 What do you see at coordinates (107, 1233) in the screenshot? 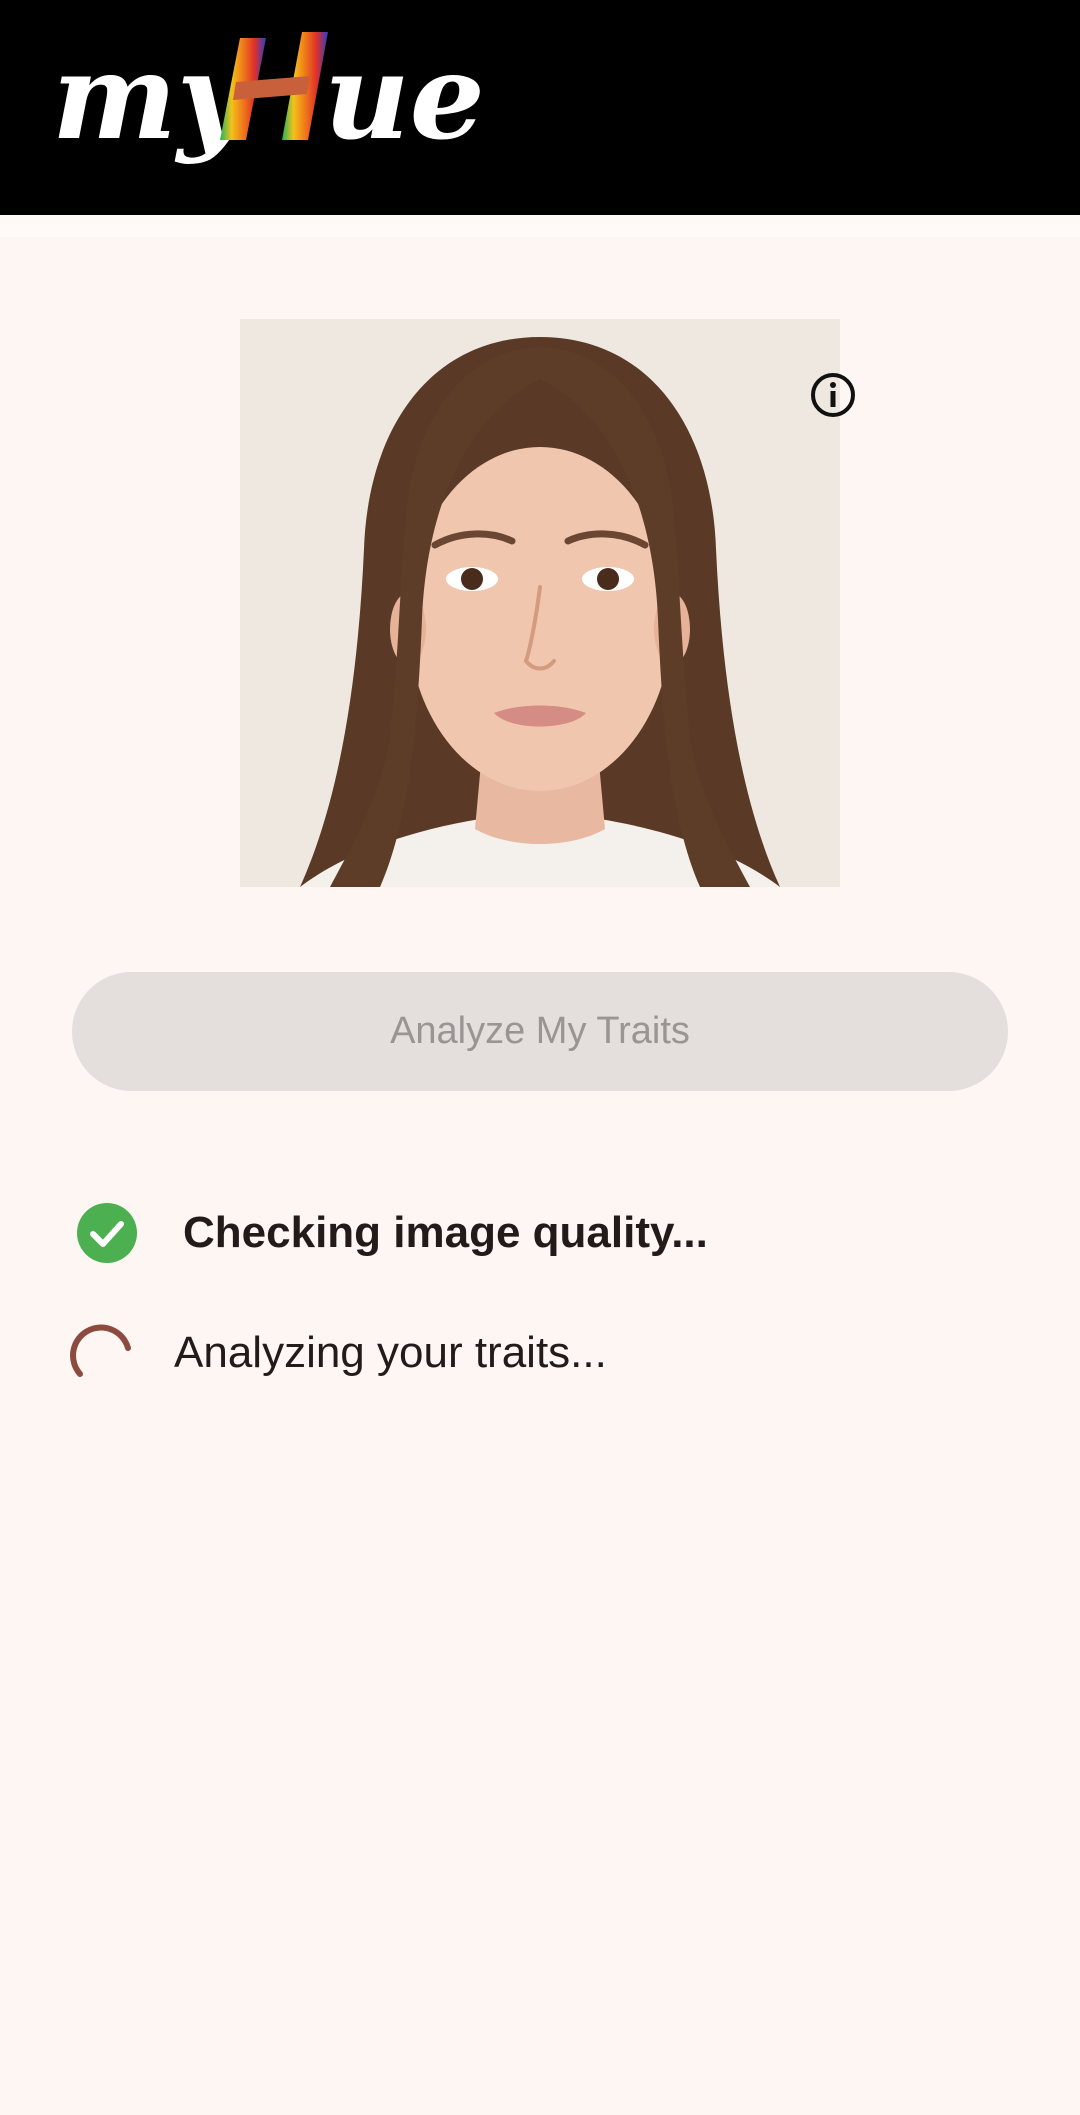
I see `check-circle-icon` at bounding box center [107, 1233].